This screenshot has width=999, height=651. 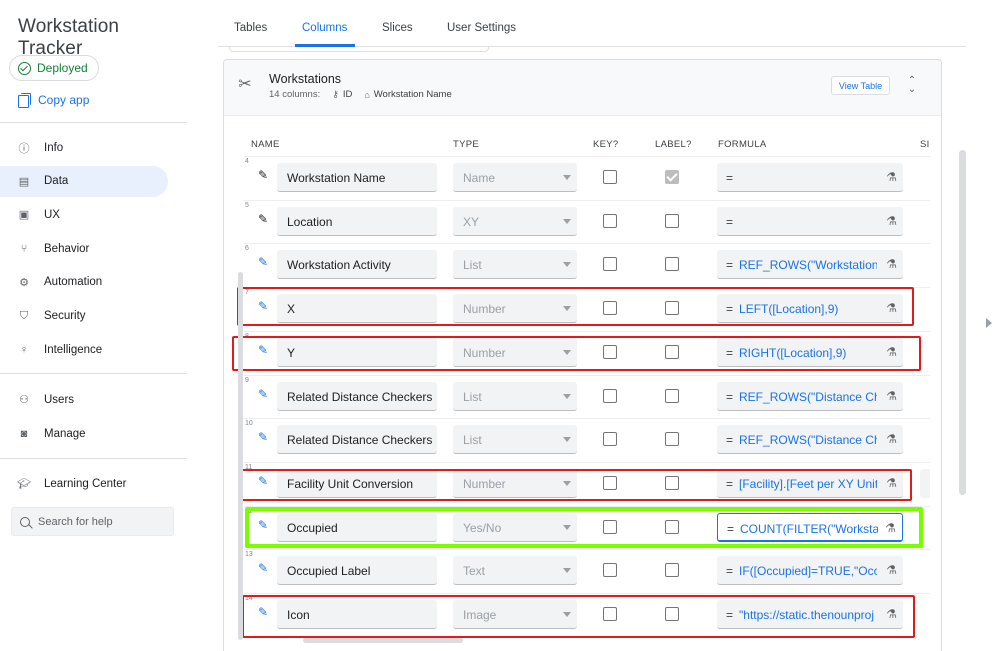 What do you see at coordinates (84, 214) in the screenshot?
I see `sidebar-item-ux: ▣ UX` at bounding box center [84, 214].